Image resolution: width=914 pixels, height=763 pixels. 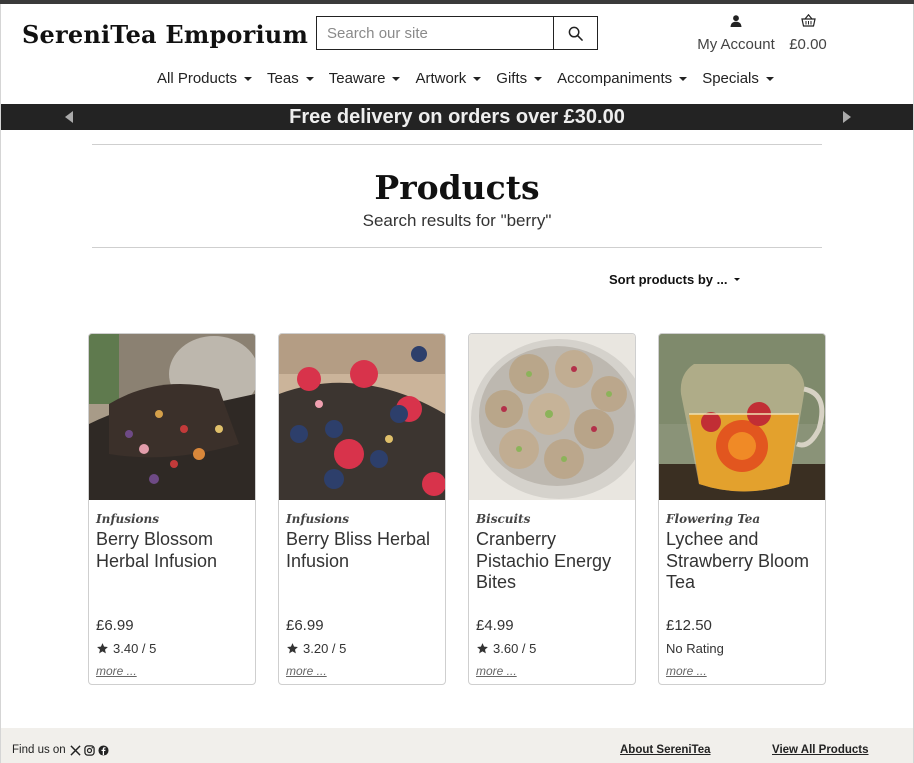 What do you see at coordinates (808, 44) in the screenshot?
I see `basket-total: £0.00` at bounding box center [808, 44].